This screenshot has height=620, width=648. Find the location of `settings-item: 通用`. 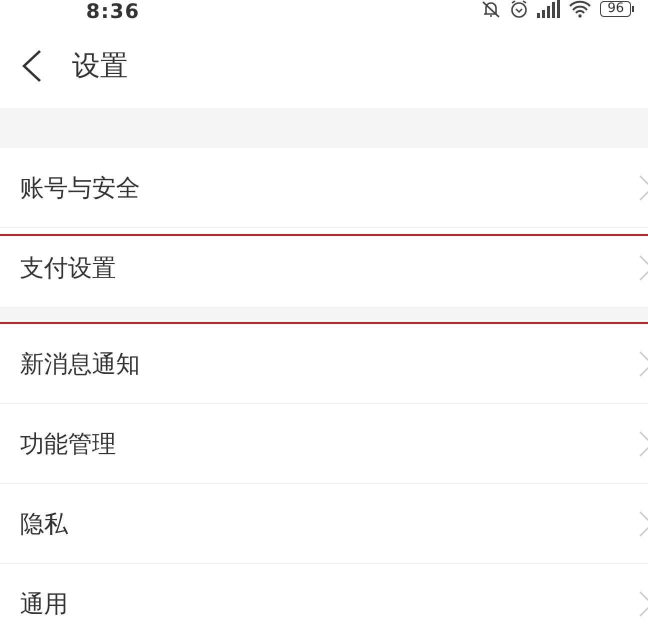

settings-item: 通用 is located at coordinates (324, 592).